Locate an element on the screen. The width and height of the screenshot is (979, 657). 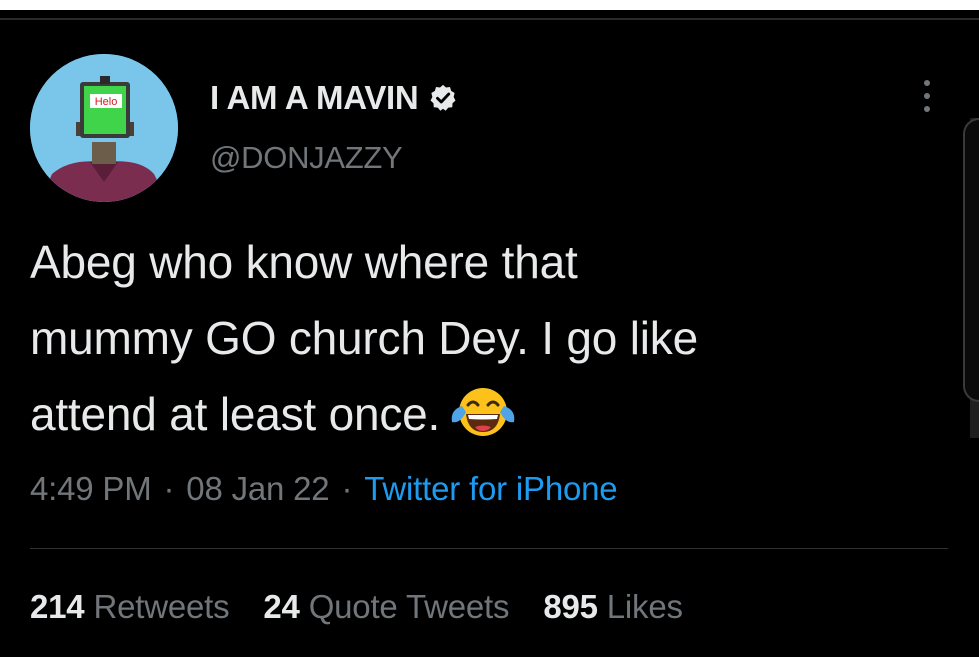
quotes-count: 24 is located at coordinates (281, 606).